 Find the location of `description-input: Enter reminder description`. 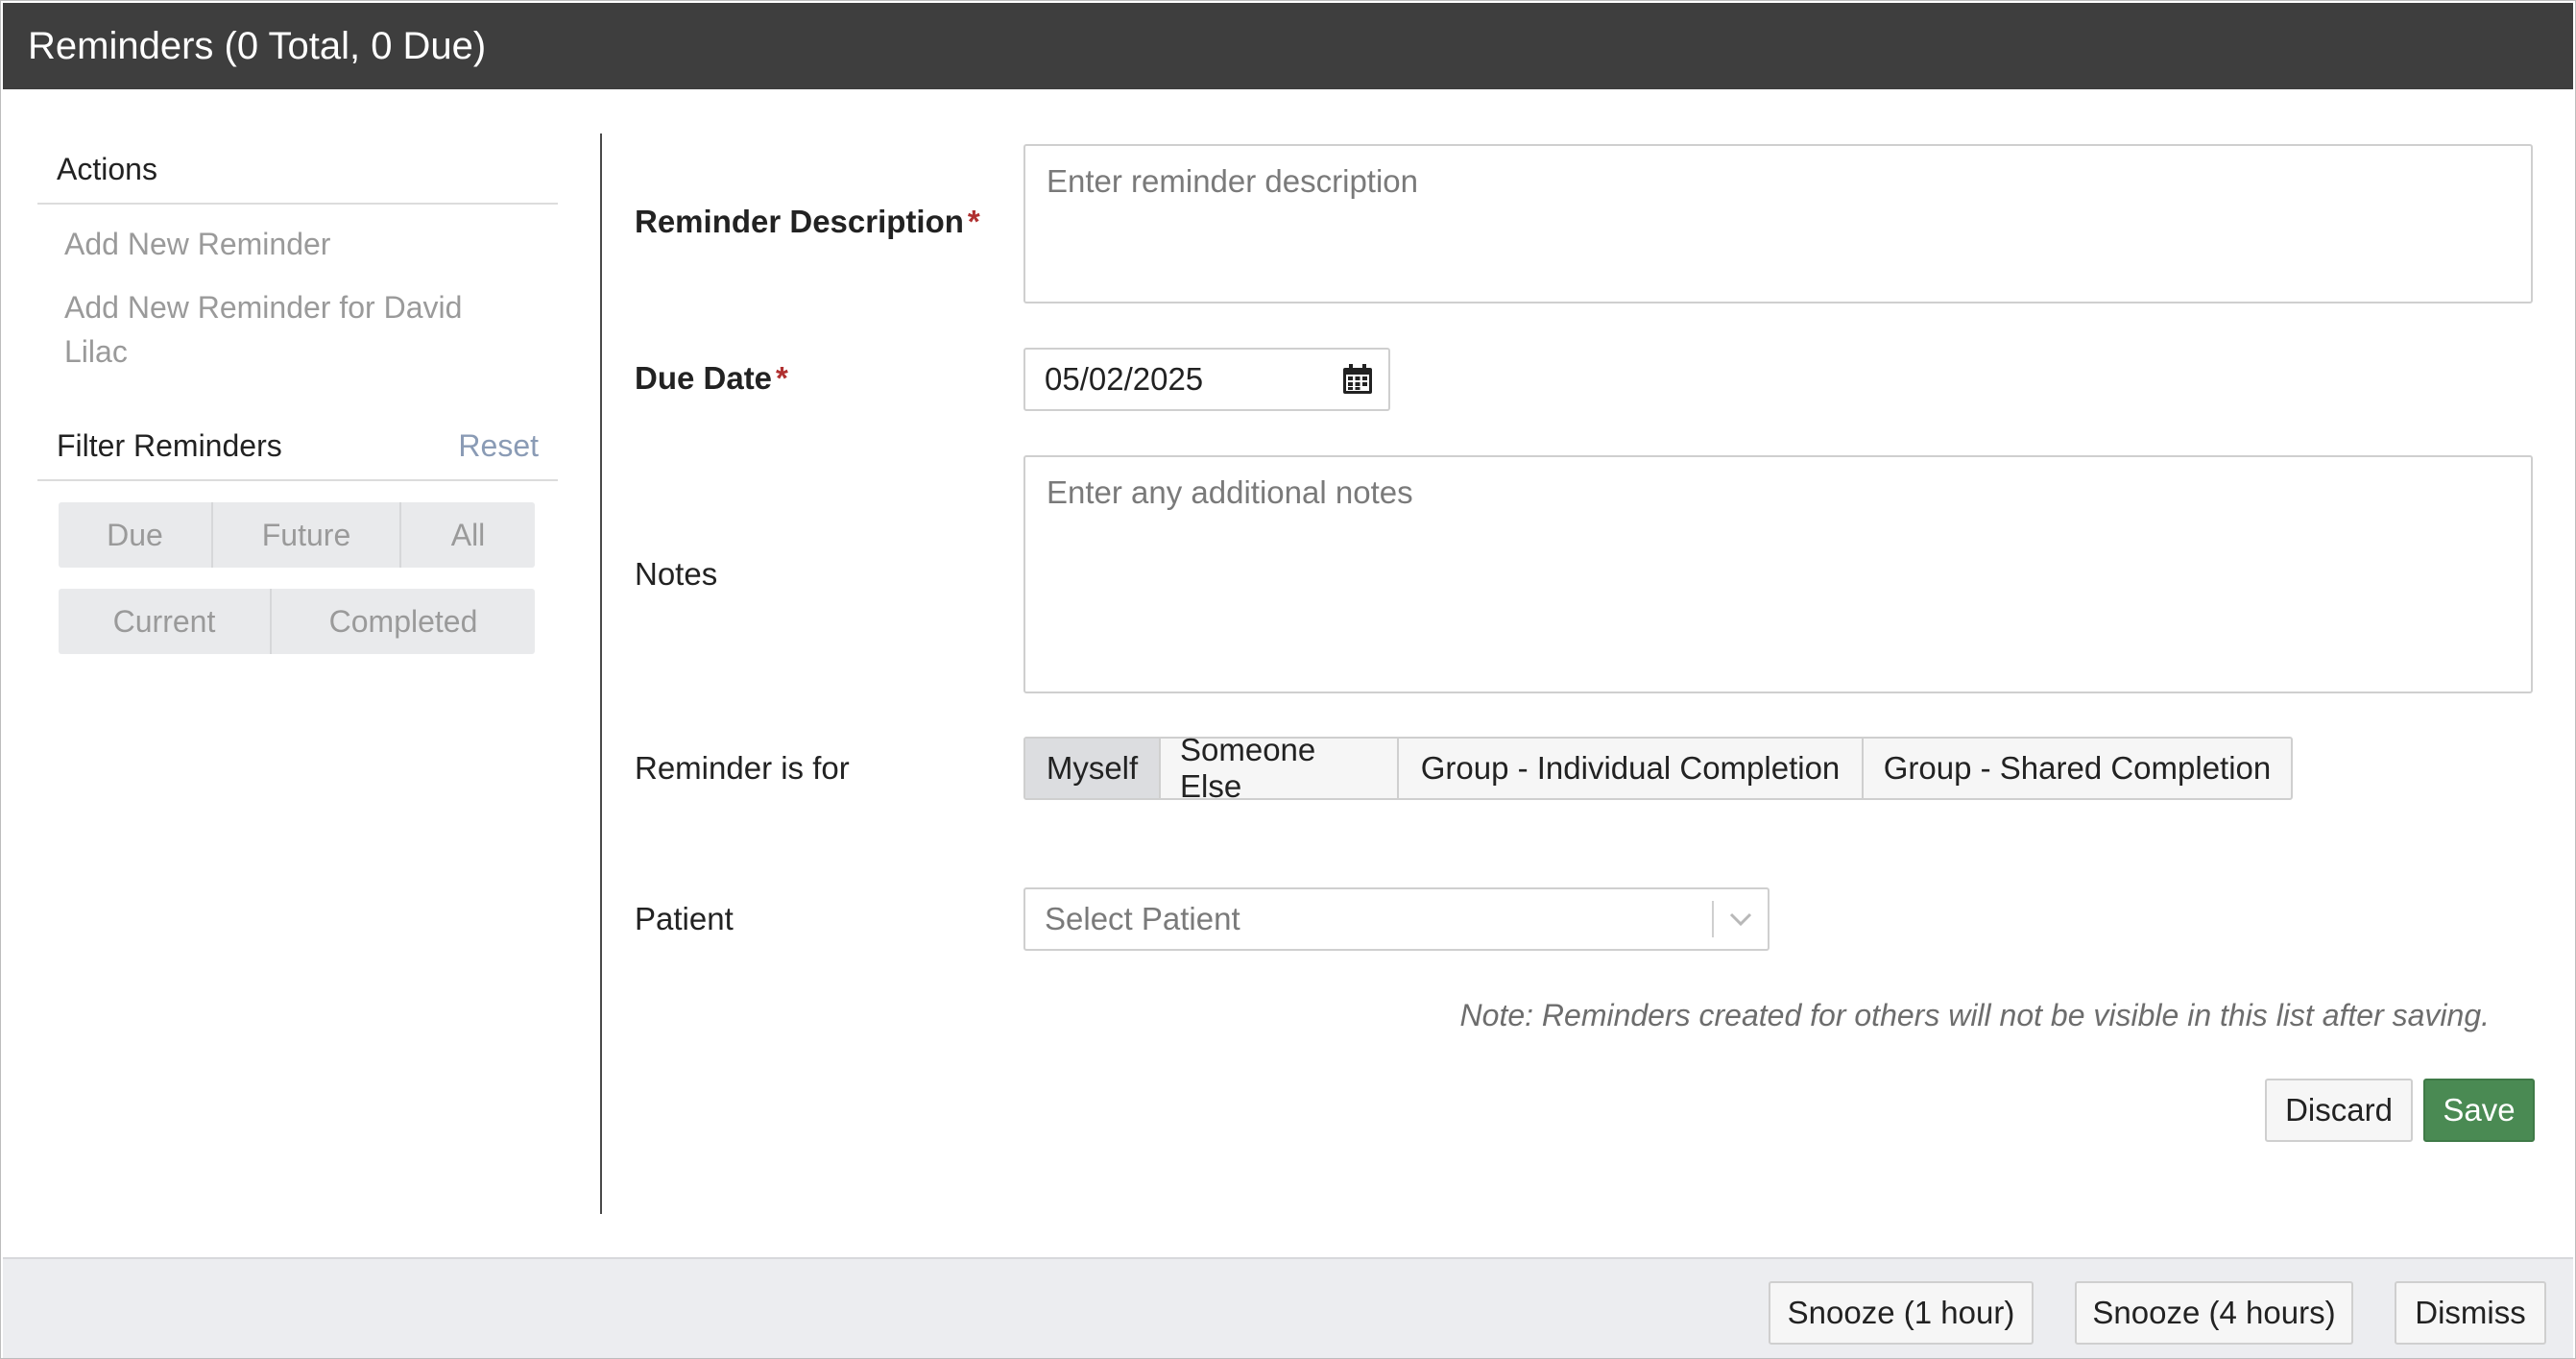

description-input: Enter reminder description is located at coordinates (1778, 223).